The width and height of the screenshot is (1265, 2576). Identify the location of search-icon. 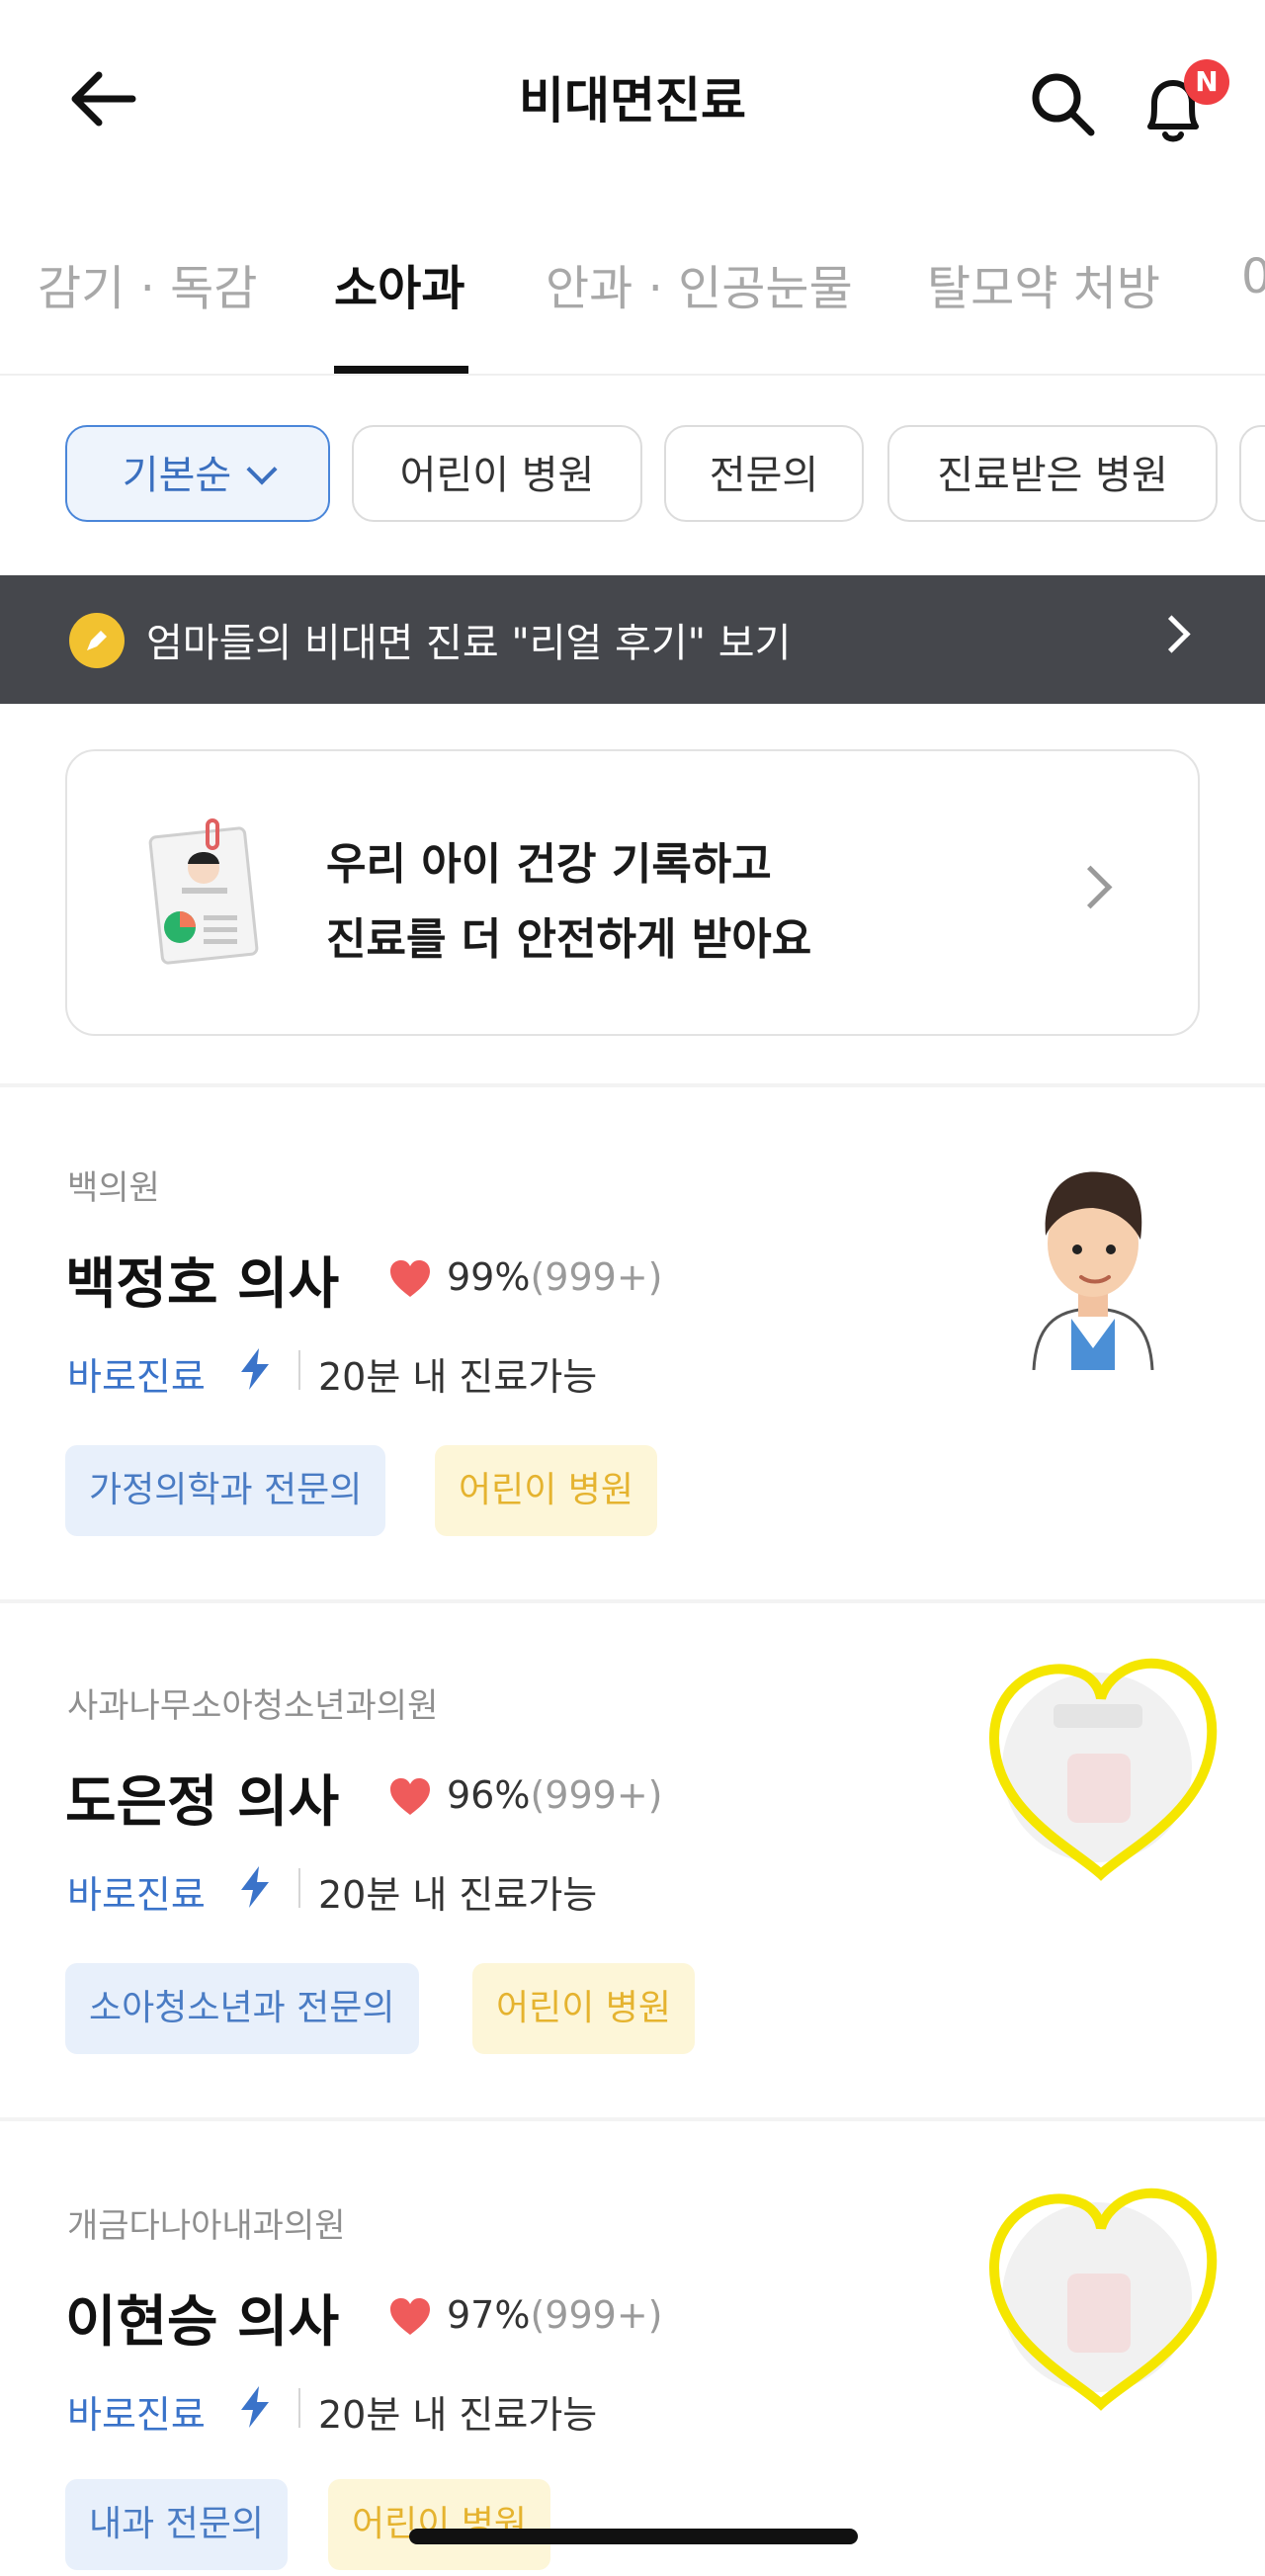
(1062, 103).